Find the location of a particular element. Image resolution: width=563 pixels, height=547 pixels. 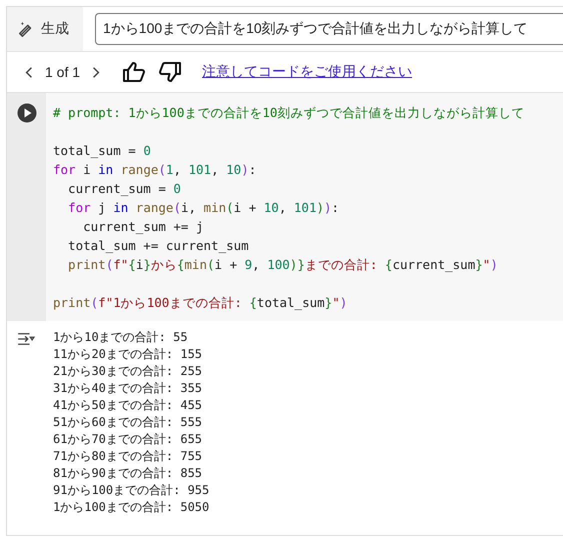

chevron-left-icon is located at coordinates (29, 72).